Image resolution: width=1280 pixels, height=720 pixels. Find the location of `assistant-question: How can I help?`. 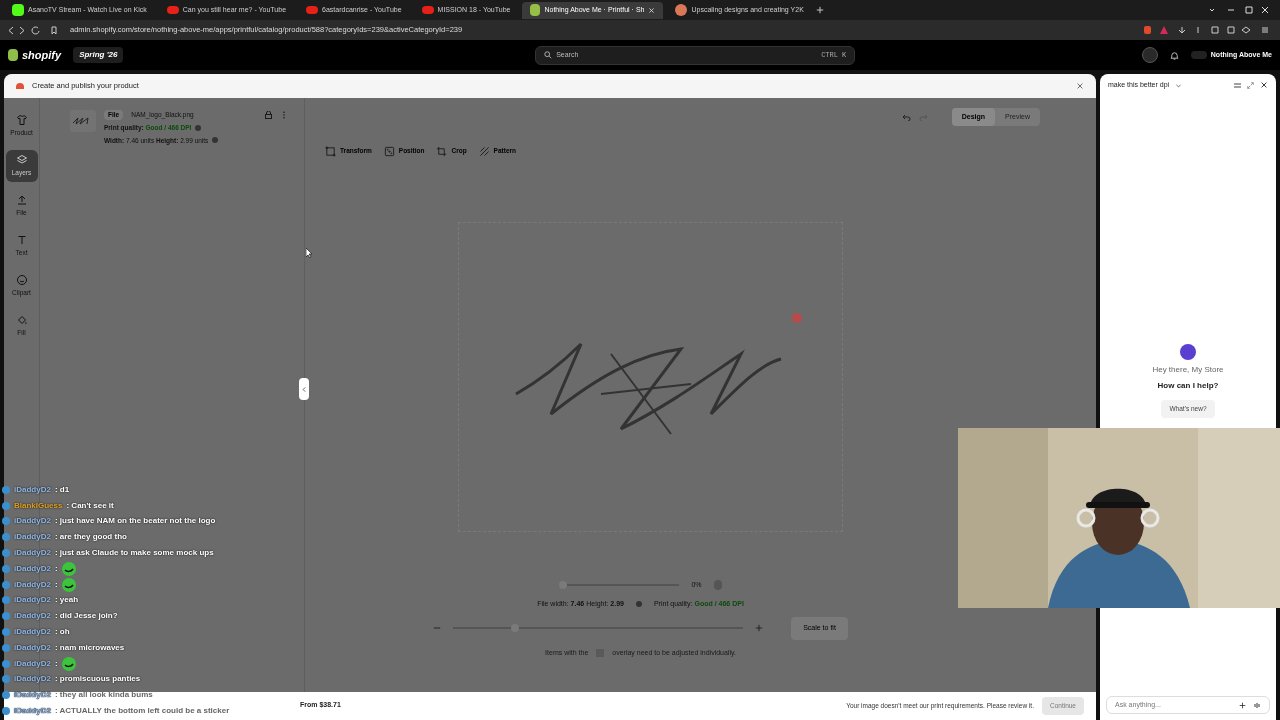

assistant-question: How can I help? is located at coordinates (1188, 386).